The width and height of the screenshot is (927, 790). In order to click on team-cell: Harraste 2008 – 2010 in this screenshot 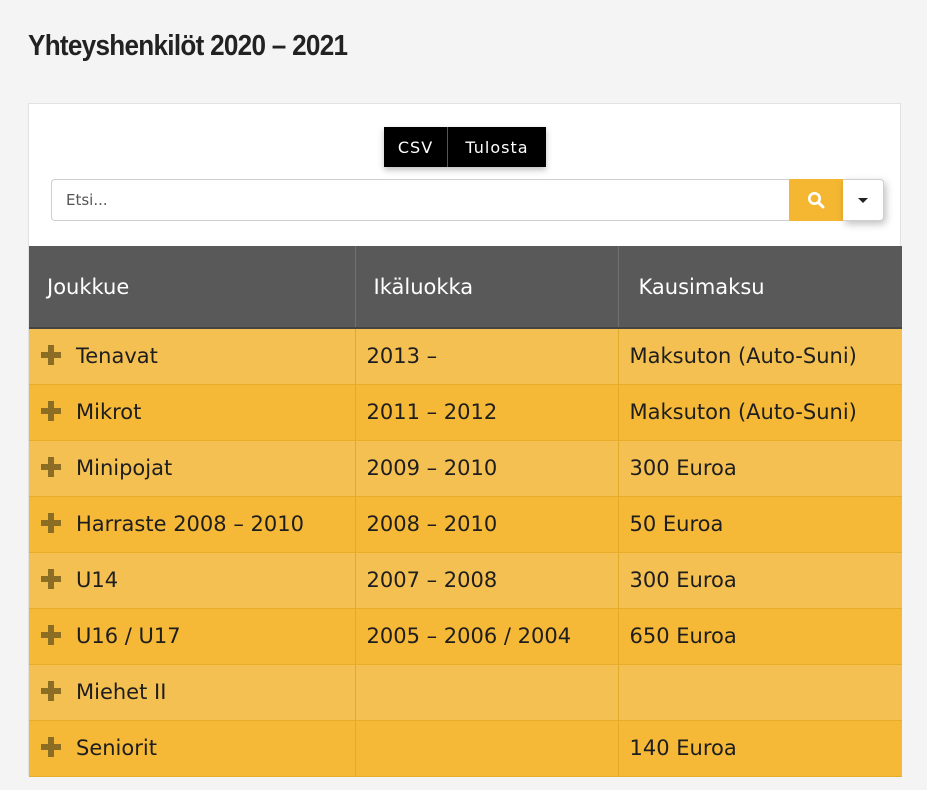, I will do `click(192, 524)`.